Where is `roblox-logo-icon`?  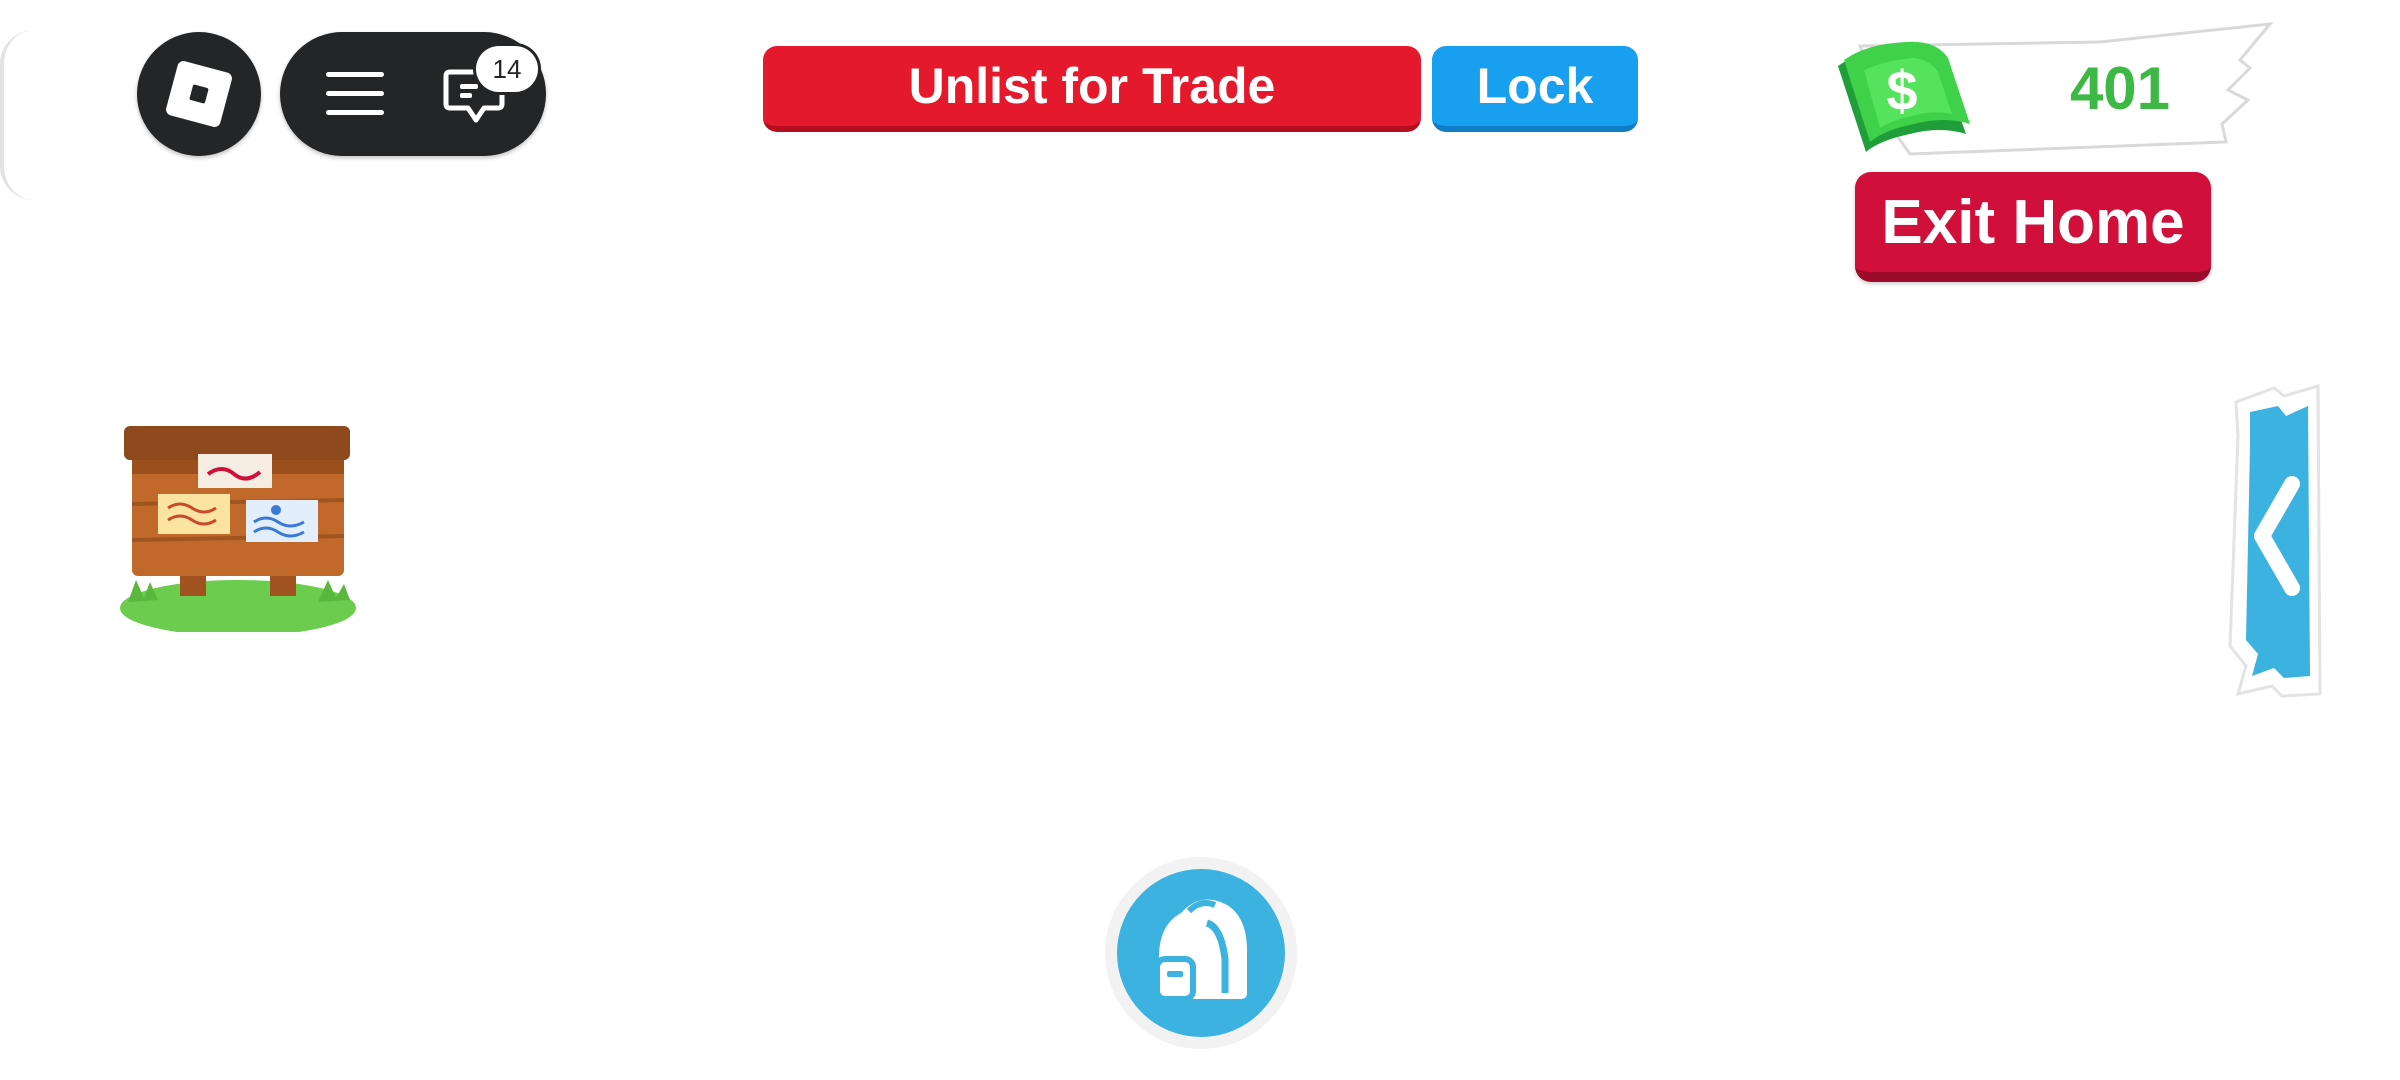
roblox-logo-icon is located at coordinates (199, 94).